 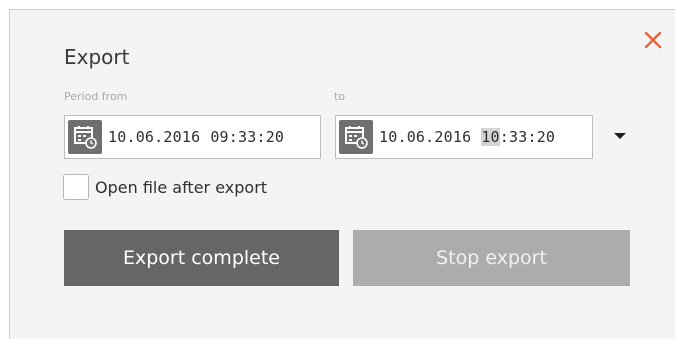 What do you see at coordinates (154, 137) in the screenshot?
I see `period-from-date: 10.06.2016` at bounding box center [154, 137].